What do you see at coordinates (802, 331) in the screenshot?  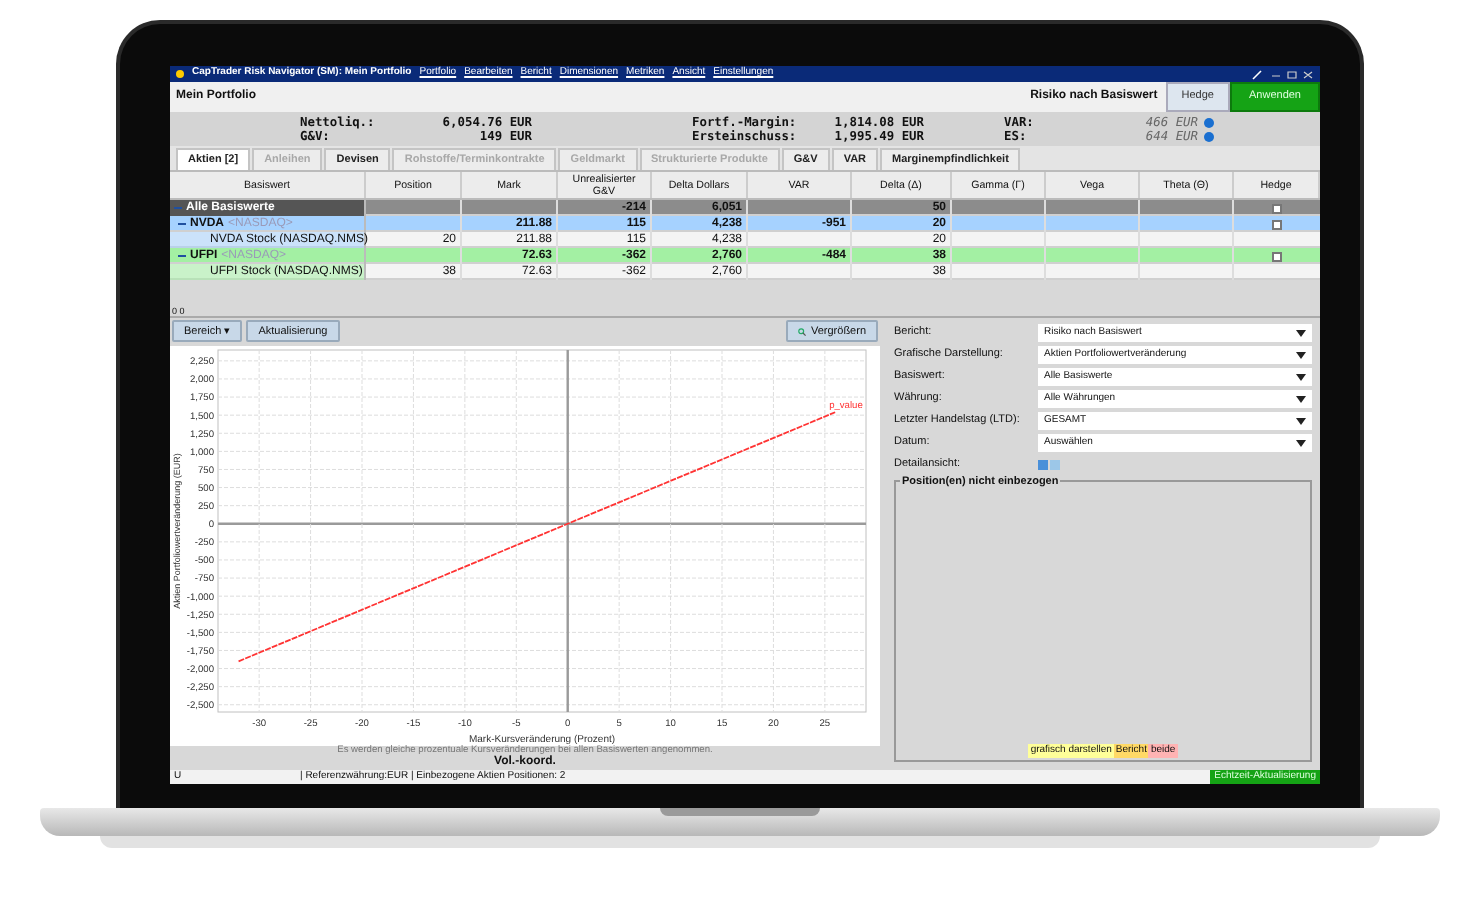 I see `magnifier-icon` at bounding box center [802, 331].